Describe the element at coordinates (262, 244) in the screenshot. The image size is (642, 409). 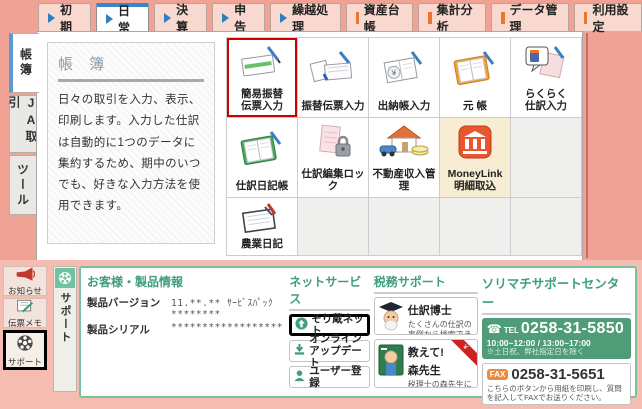
I see `grid-item-label: 農業日記` at that location.